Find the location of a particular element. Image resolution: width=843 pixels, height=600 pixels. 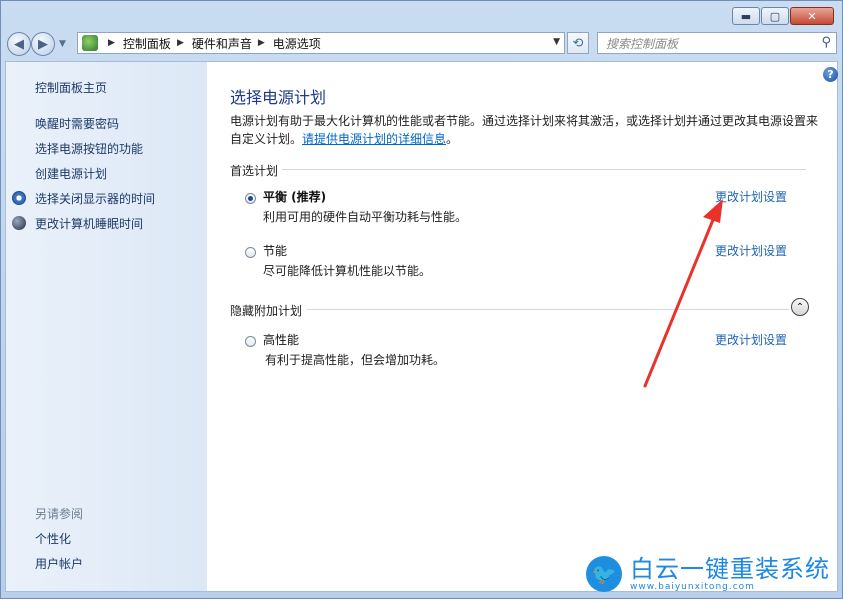

sidebar-item-create-plan: 创建电源计划 is located at coordinates (71, 173).